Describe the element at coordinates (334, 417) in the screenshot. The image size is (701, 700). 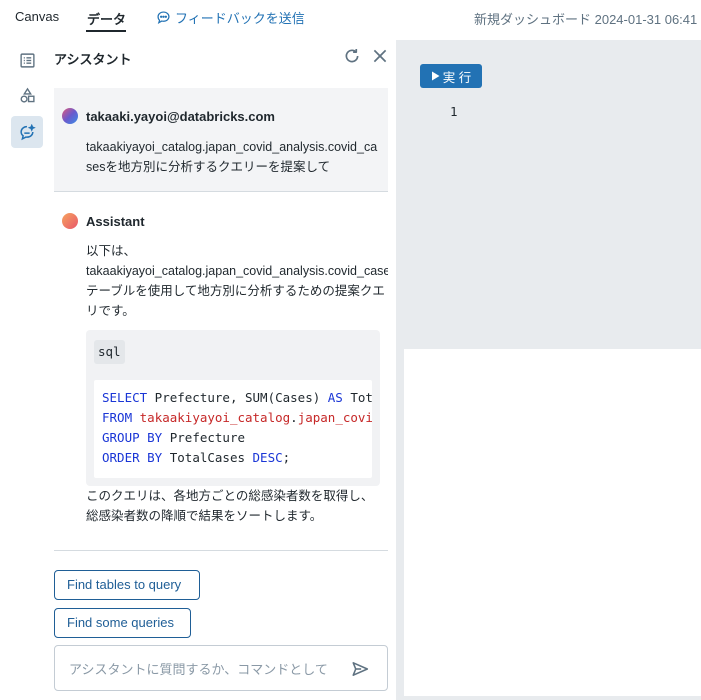
I see `sql-identifier: japan_covid_analysis.covid_cases` at that location.